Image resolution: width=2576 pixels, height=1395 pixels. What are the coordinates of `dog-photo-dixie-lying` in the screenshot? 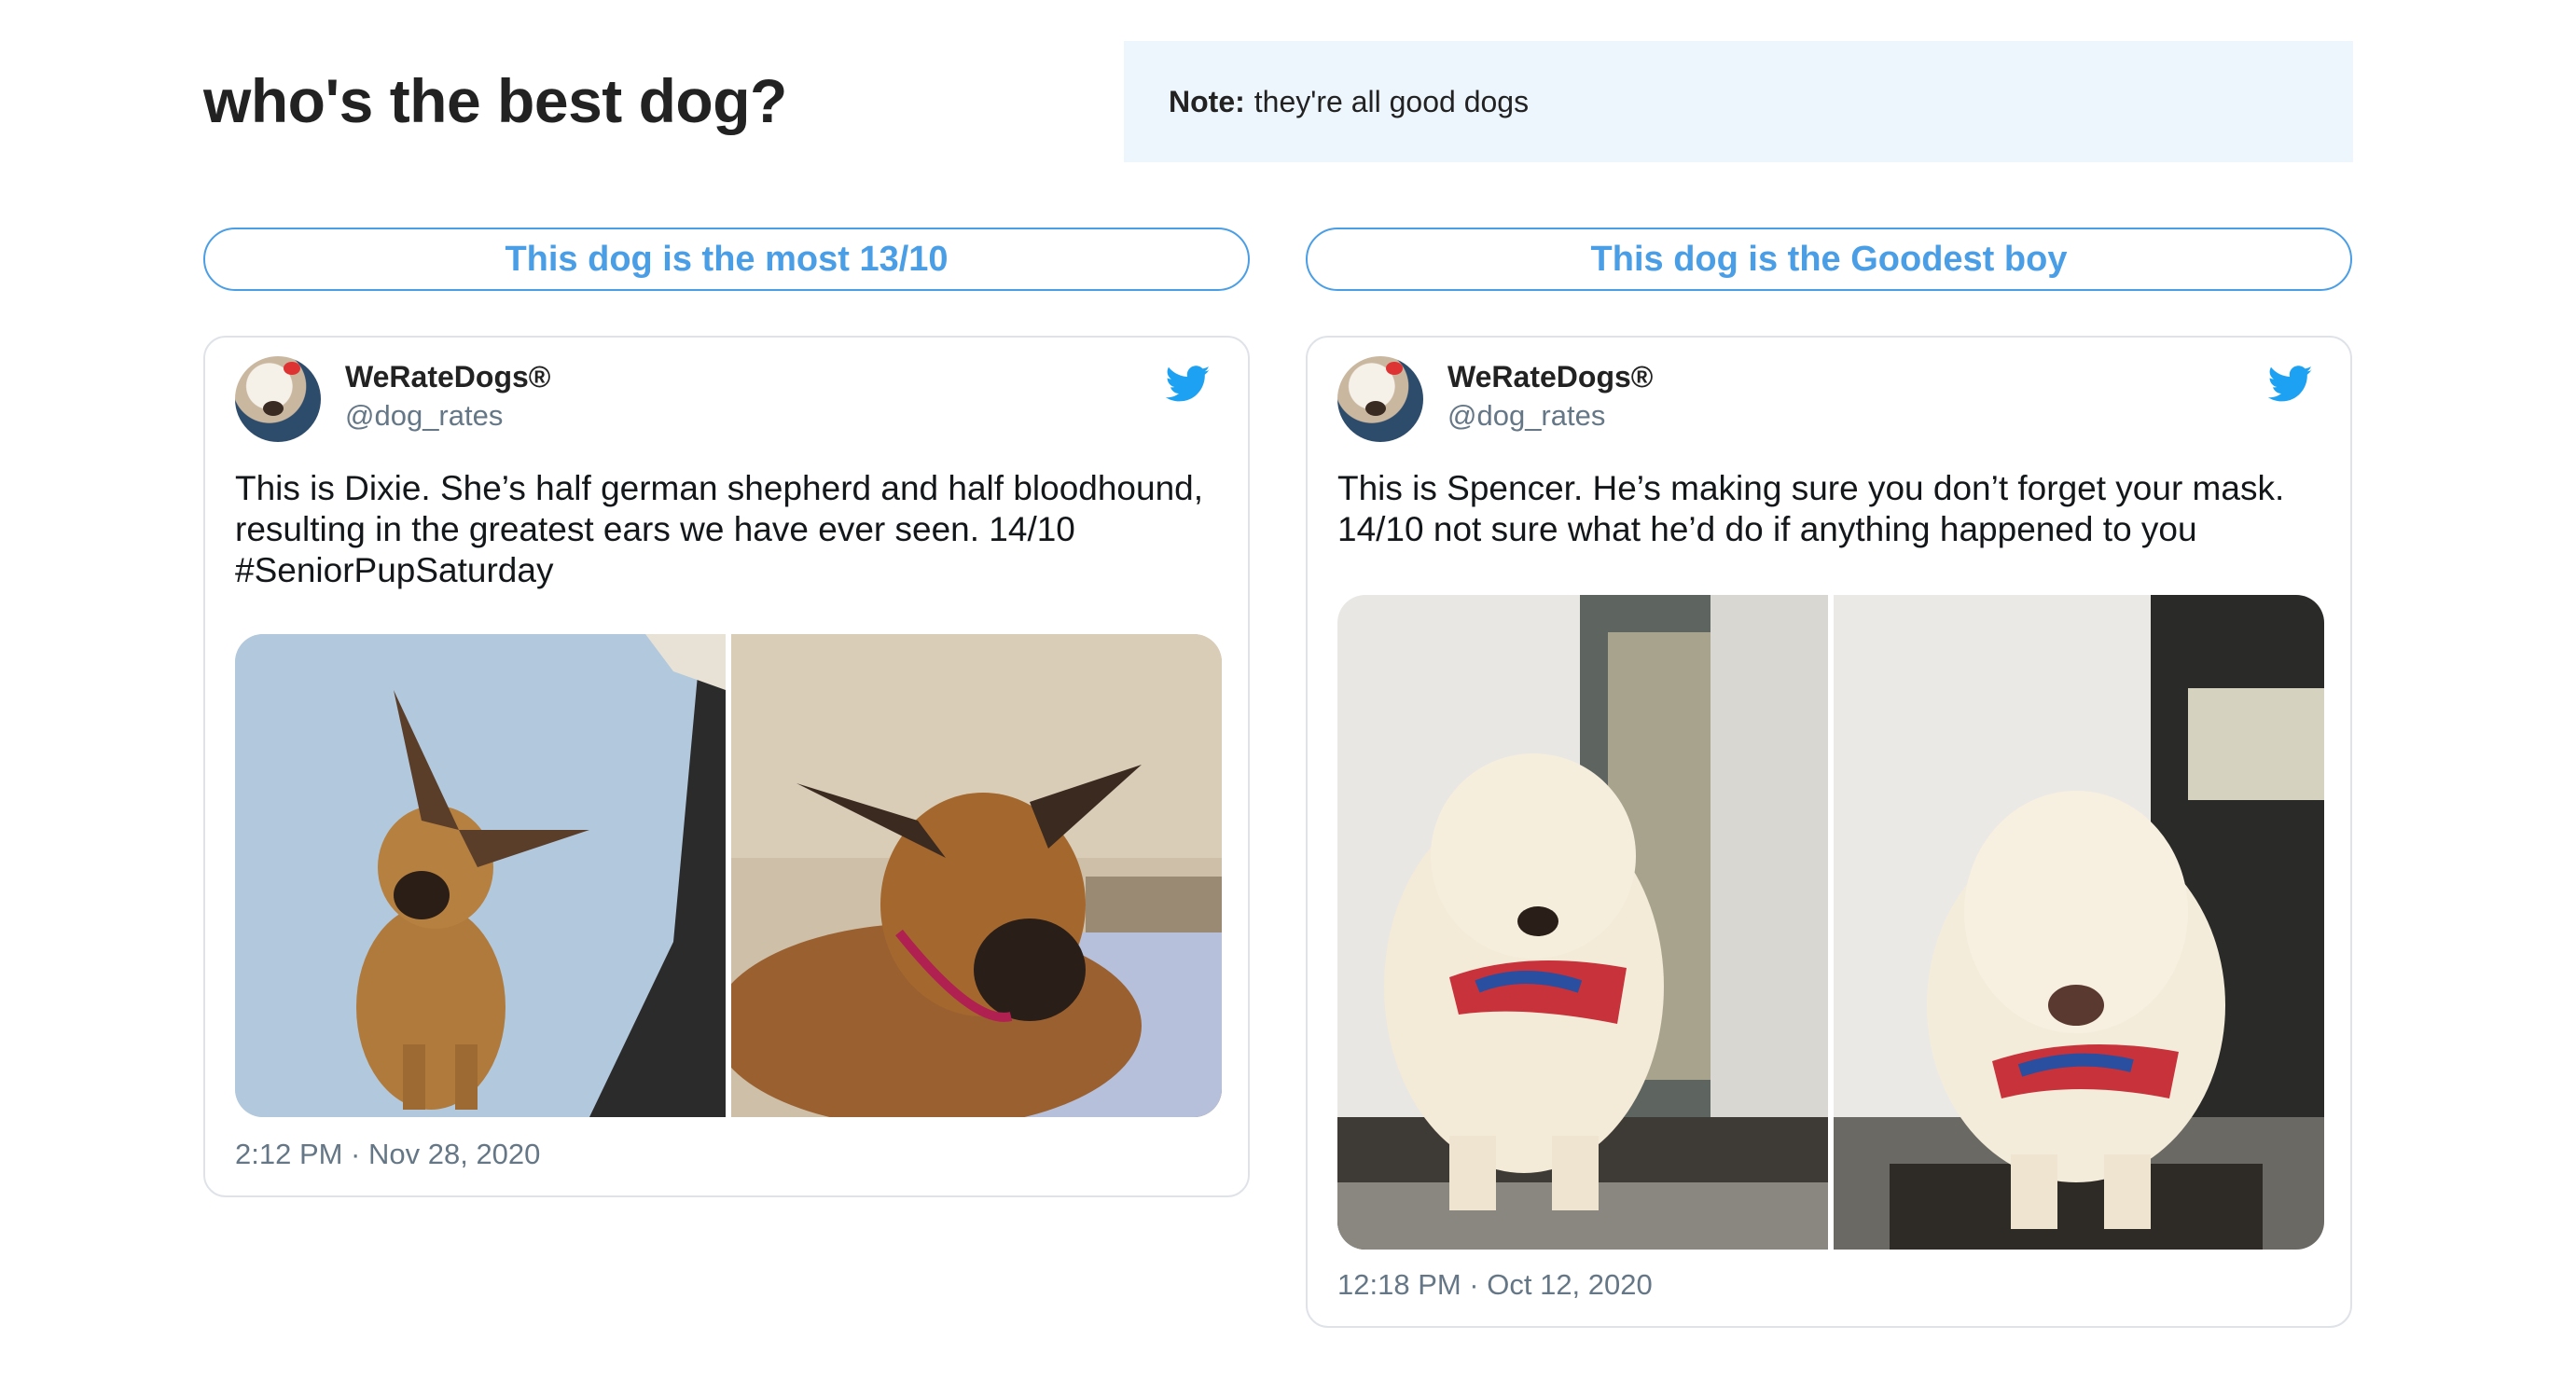 It's located at (976, 875).